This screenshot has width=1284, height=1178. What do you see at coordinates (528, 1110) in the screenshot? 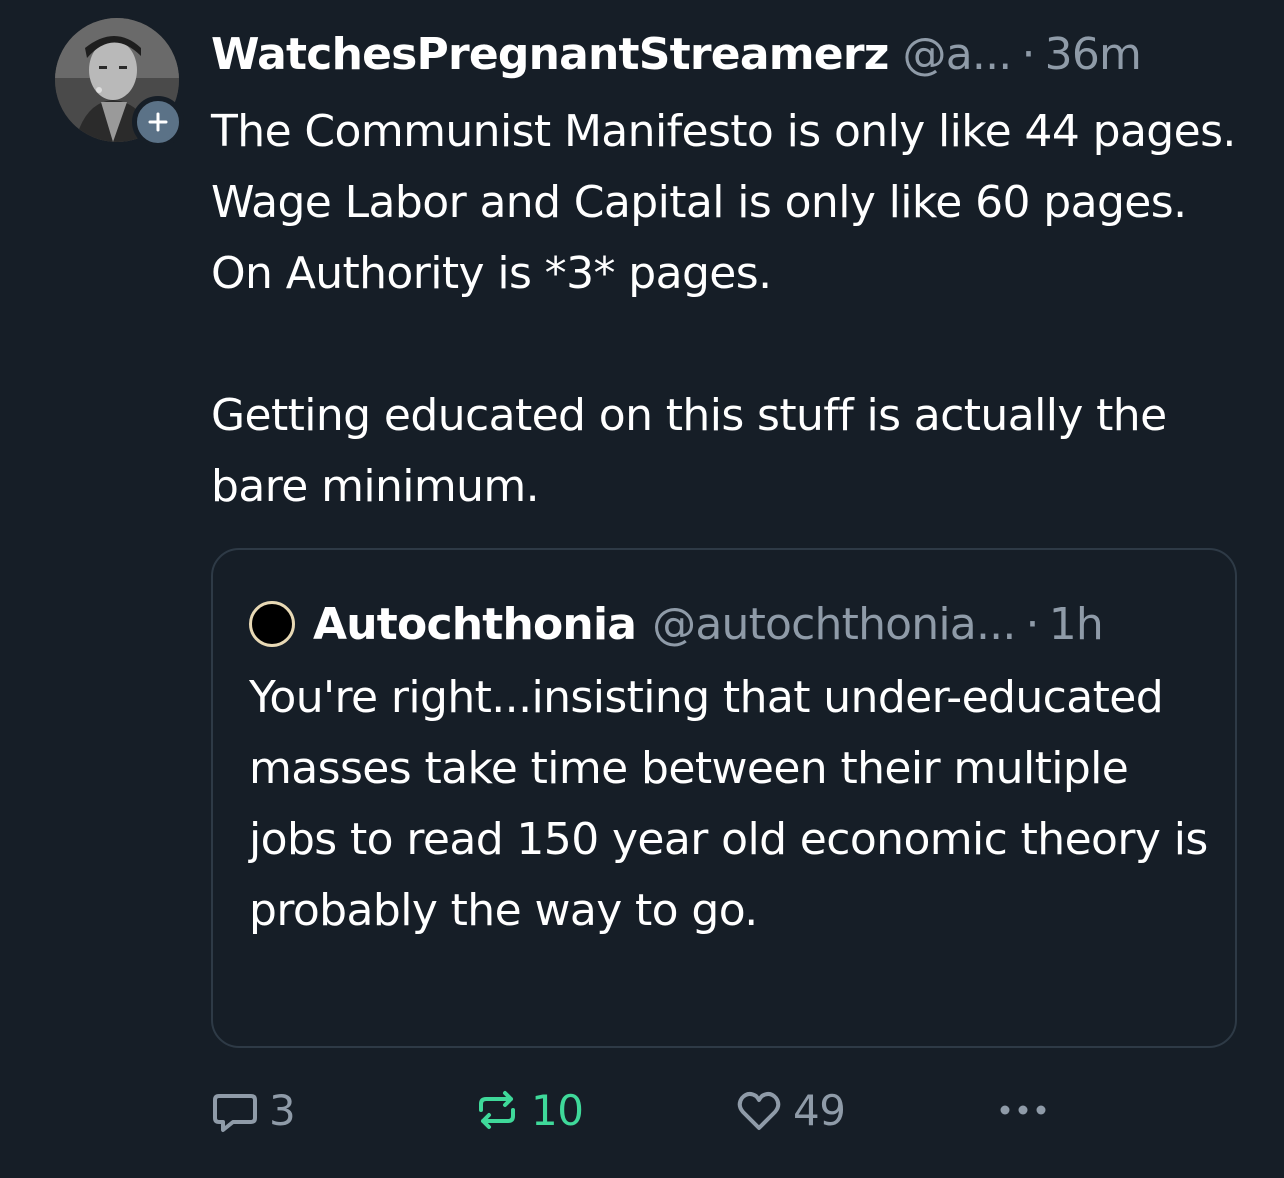
I see `repost-button: 10` at bounding box center [528, 1110].